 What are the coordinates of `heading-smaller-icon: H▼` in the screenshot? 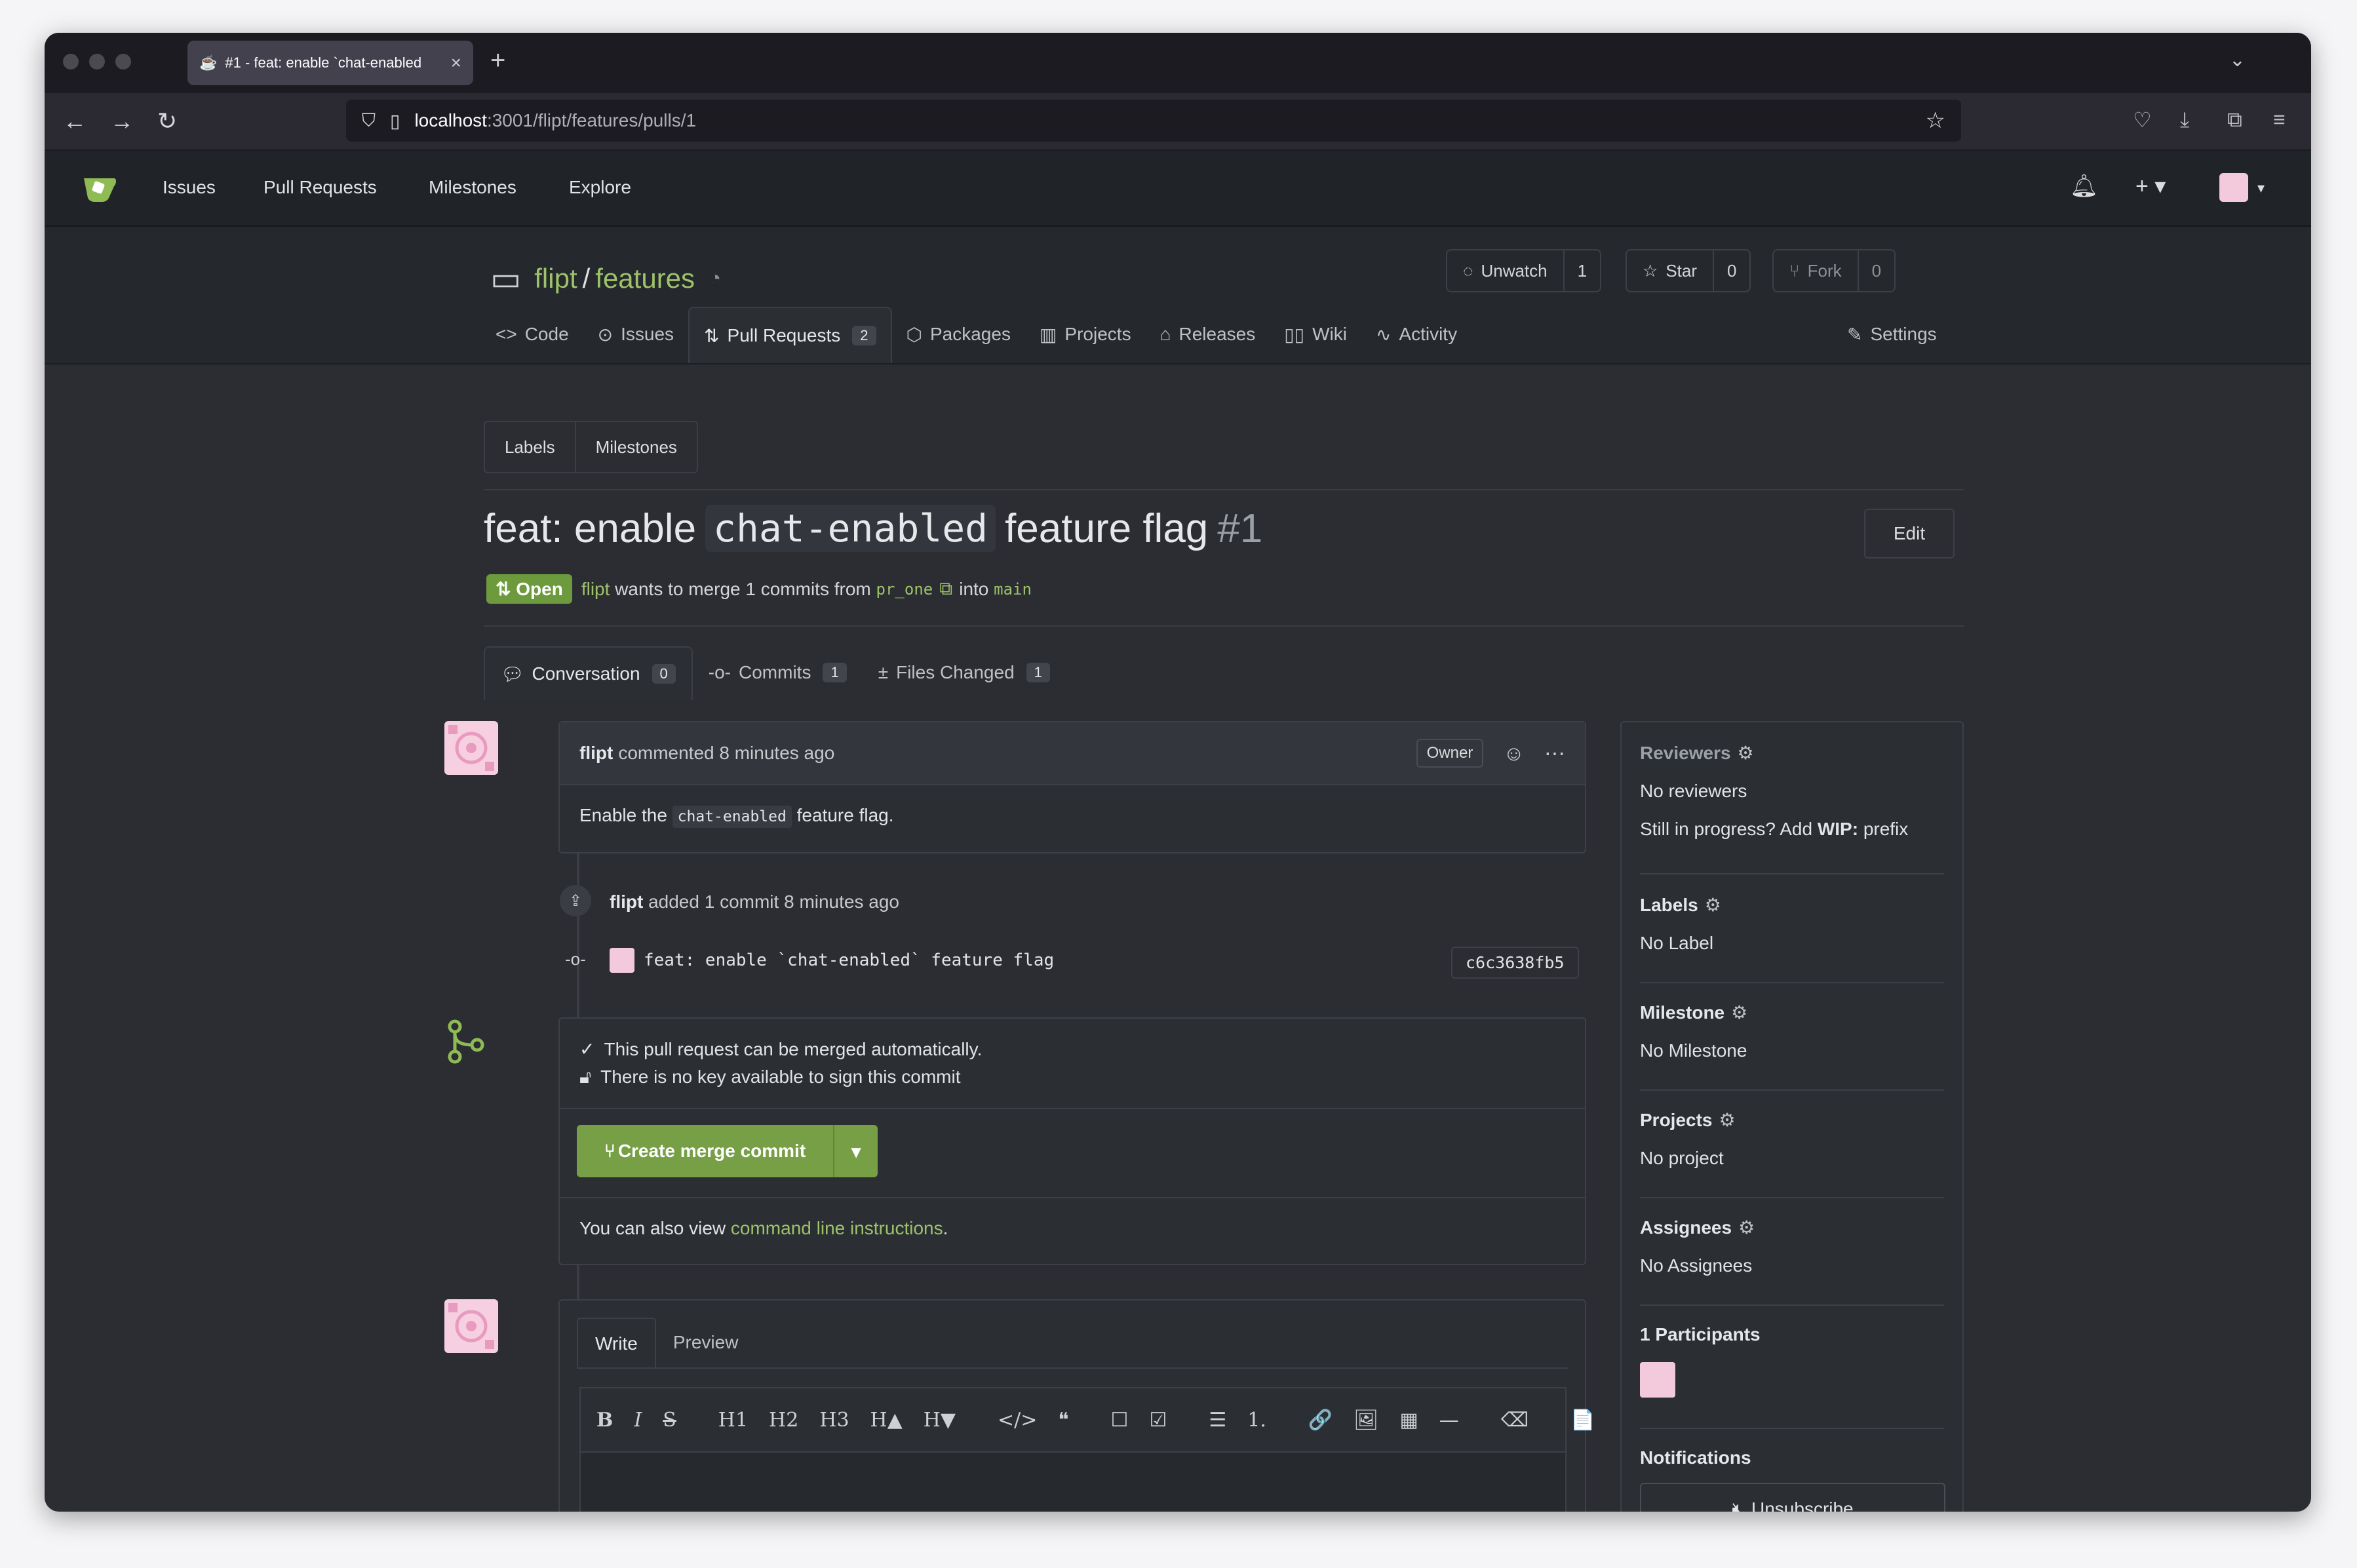 It's located at (940, 1420).